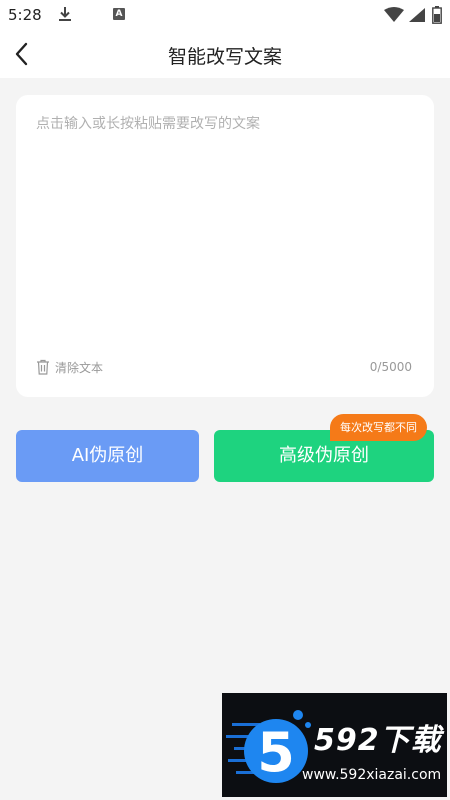 This screenshot has height=800, width=450. I want to click on clear-text-label: 清除文本, so click(79, 367).